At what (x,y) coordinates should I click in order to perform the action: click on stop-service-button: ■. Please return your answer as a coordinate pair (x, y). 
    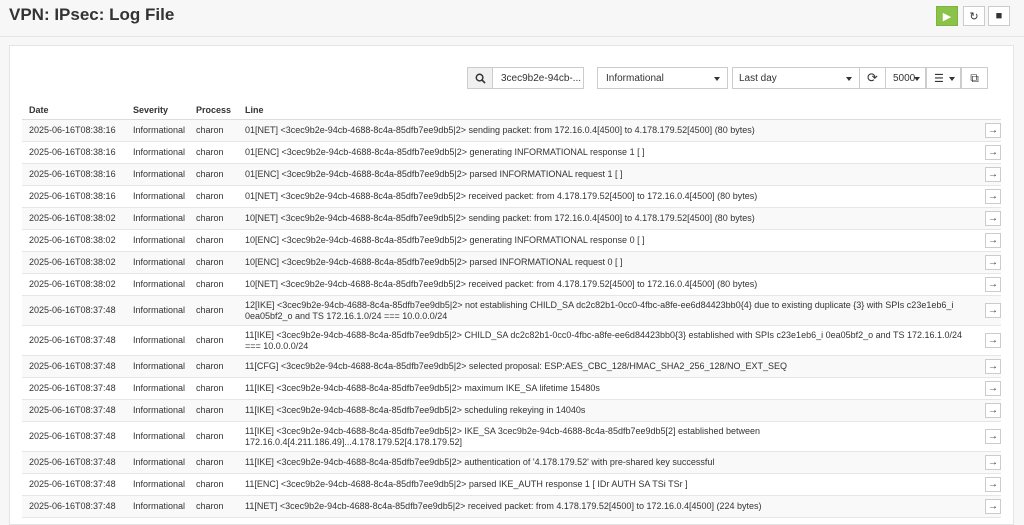
    Looking at the image, I should click on (999, 16).